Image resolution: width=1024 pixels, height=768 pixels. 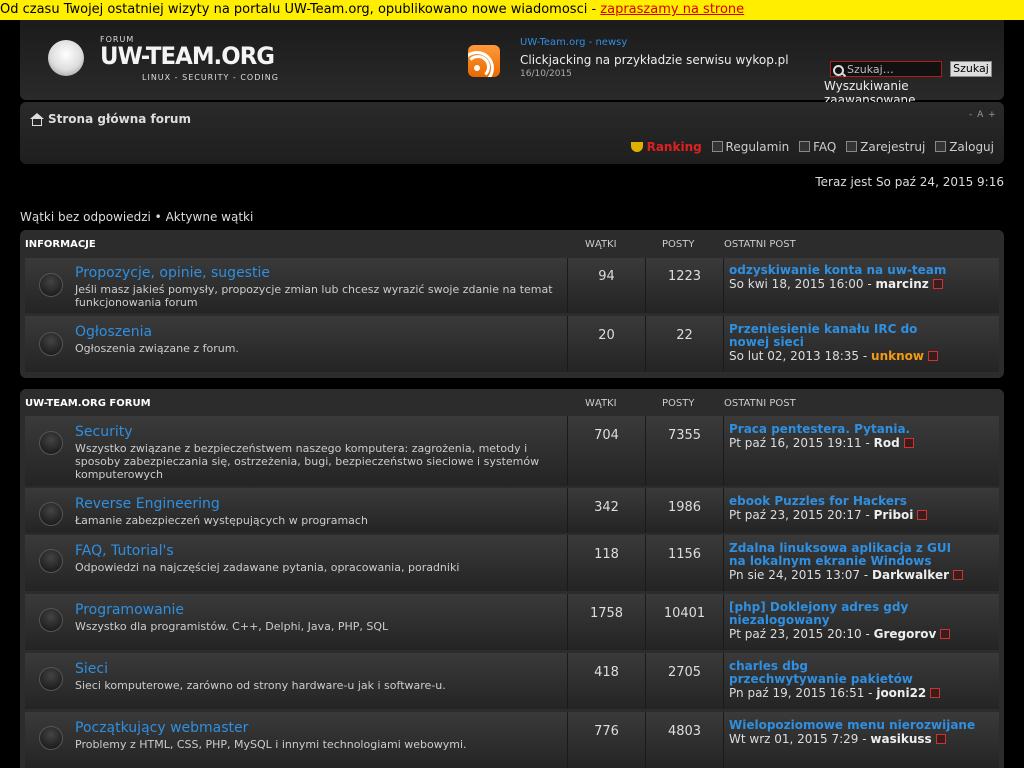 What do you see at coordinates (837, 739) in the screenshot?
I see `last-post-meta: Wt wrz 01, 2015 7:29 - wasikuss` at bounding box center [837, 739].